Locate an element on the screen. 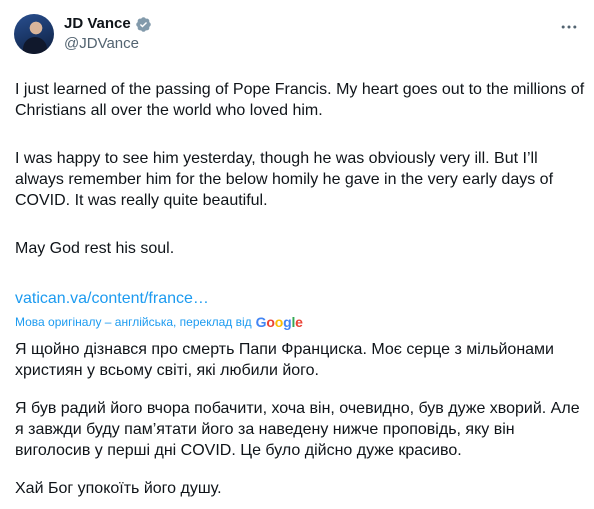 The width and height of the screenshot is (594, 509). author-info: JD Vance @JDVance is located at coordinates (108, 34).